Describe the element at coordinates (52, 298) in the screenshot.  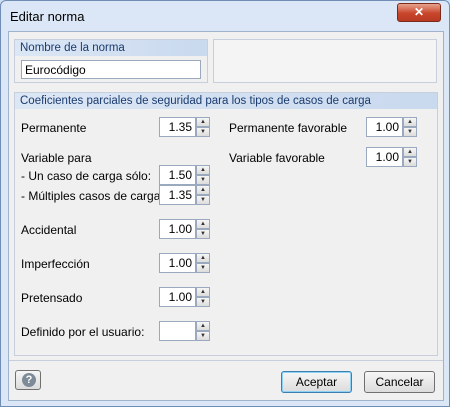
I see `pretensado-label: Pretensado` at that location.